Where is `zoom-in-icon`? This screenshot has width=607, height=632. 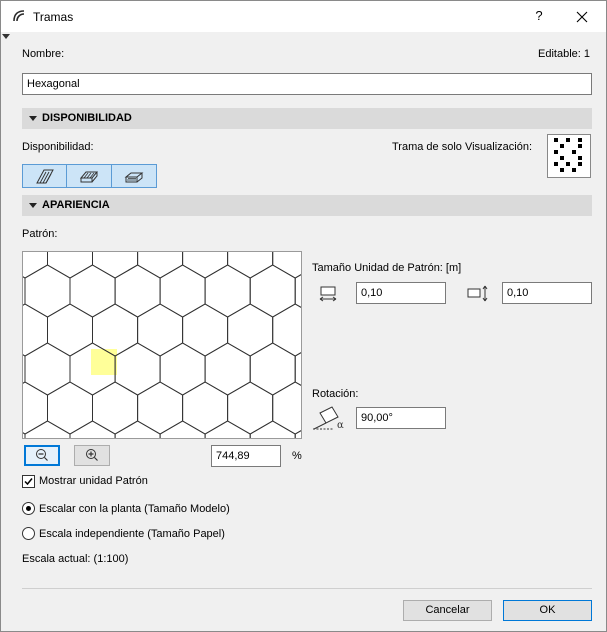 zoom-in-icon is located at coordinates (92, 455).